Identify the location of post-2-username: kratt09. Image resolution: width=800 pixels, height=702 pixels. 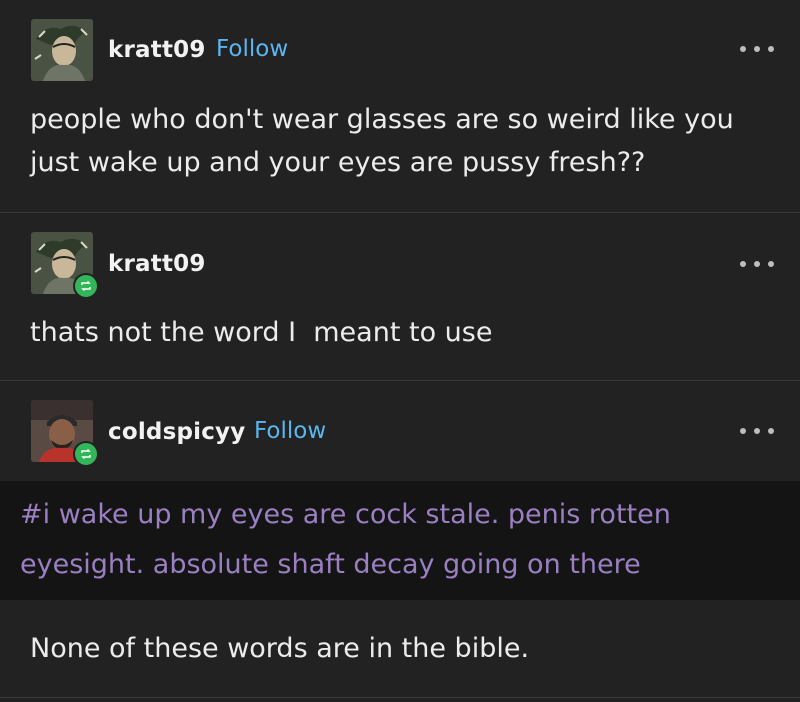
(157, 264).